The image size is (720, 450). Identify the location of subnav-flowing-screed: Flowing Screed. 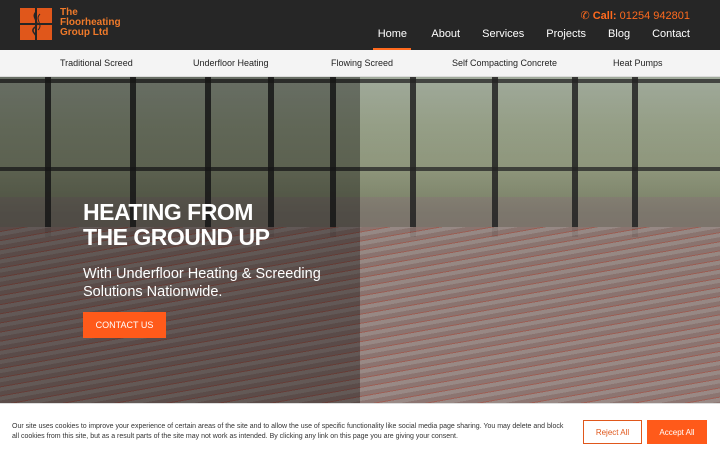
(362, 63).